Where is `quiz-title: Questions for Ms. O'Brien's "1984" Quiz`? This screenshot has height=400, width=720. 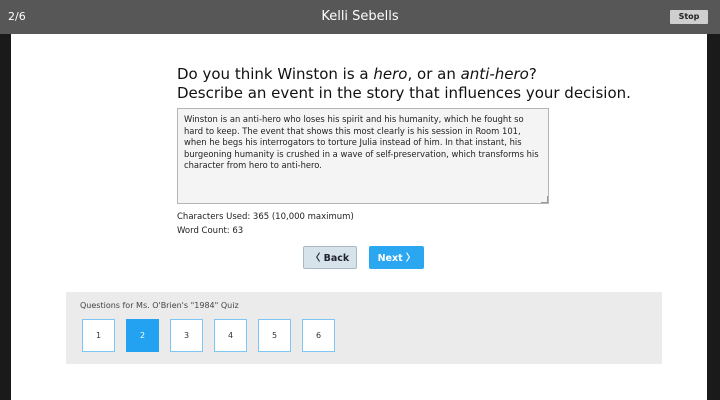 quiz-title: Questions for Ms. O'Brien's "1984" Quiz is located at coordinates (159, 305).